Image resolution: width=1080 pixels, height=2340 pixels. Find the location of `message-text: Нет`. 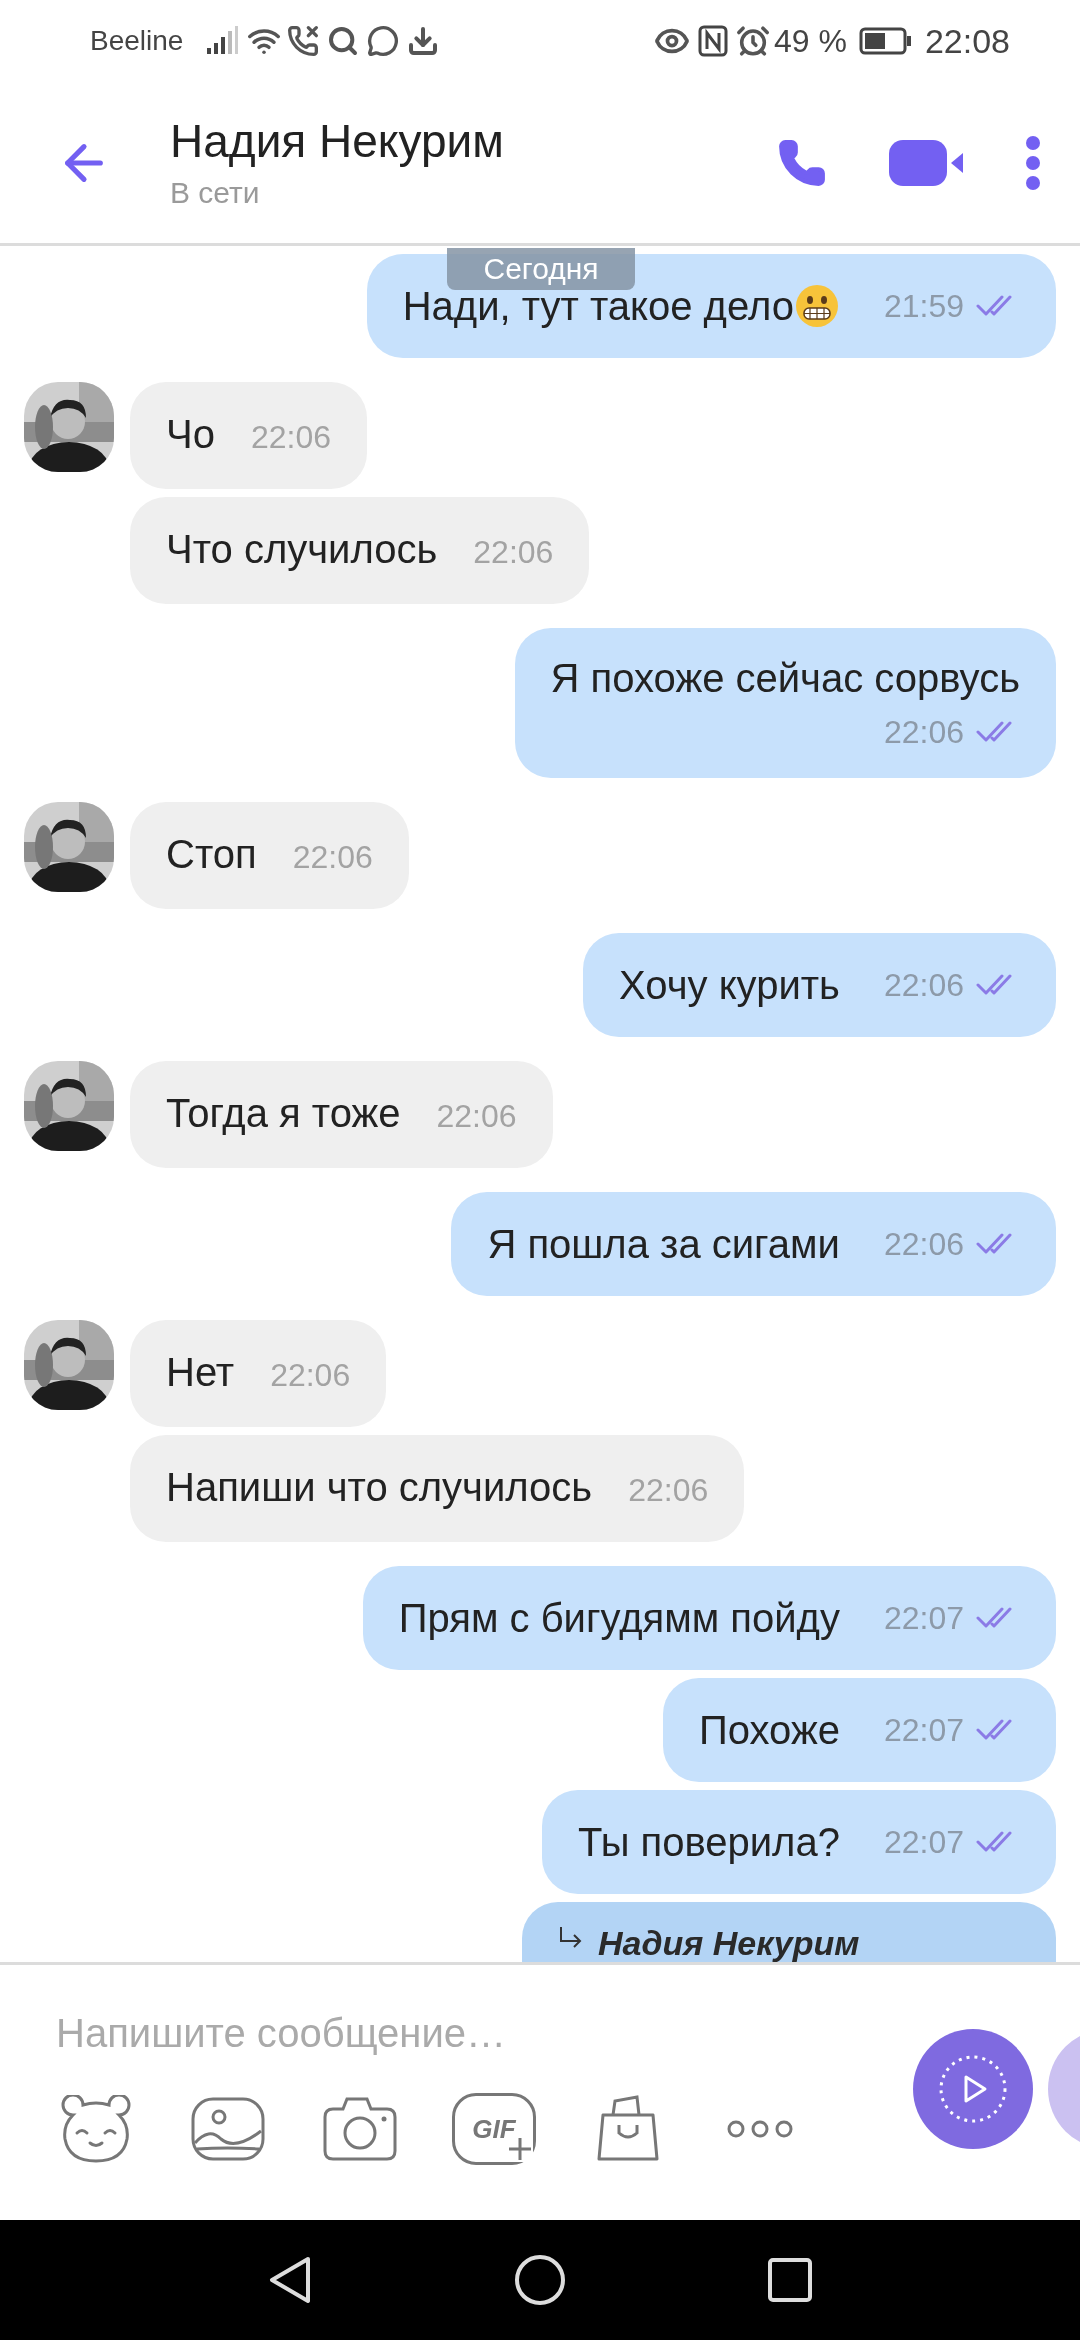

message-text: Нет is located at coordinates (200, 1372).